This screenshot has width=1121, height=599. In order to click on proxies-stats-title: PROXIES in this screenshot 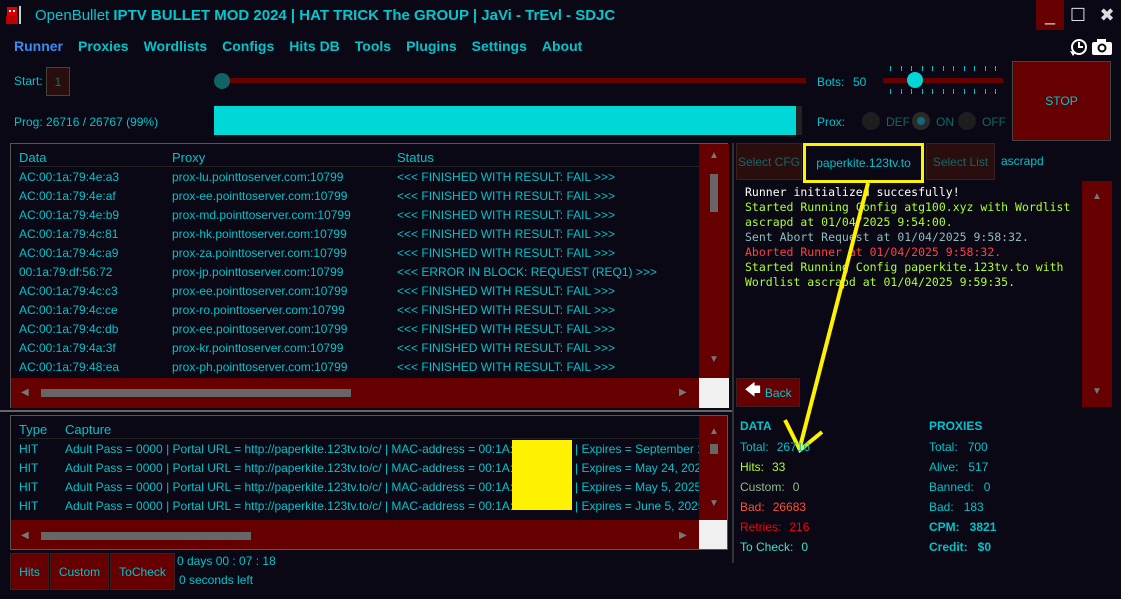, I will do `click(956, 426)`.